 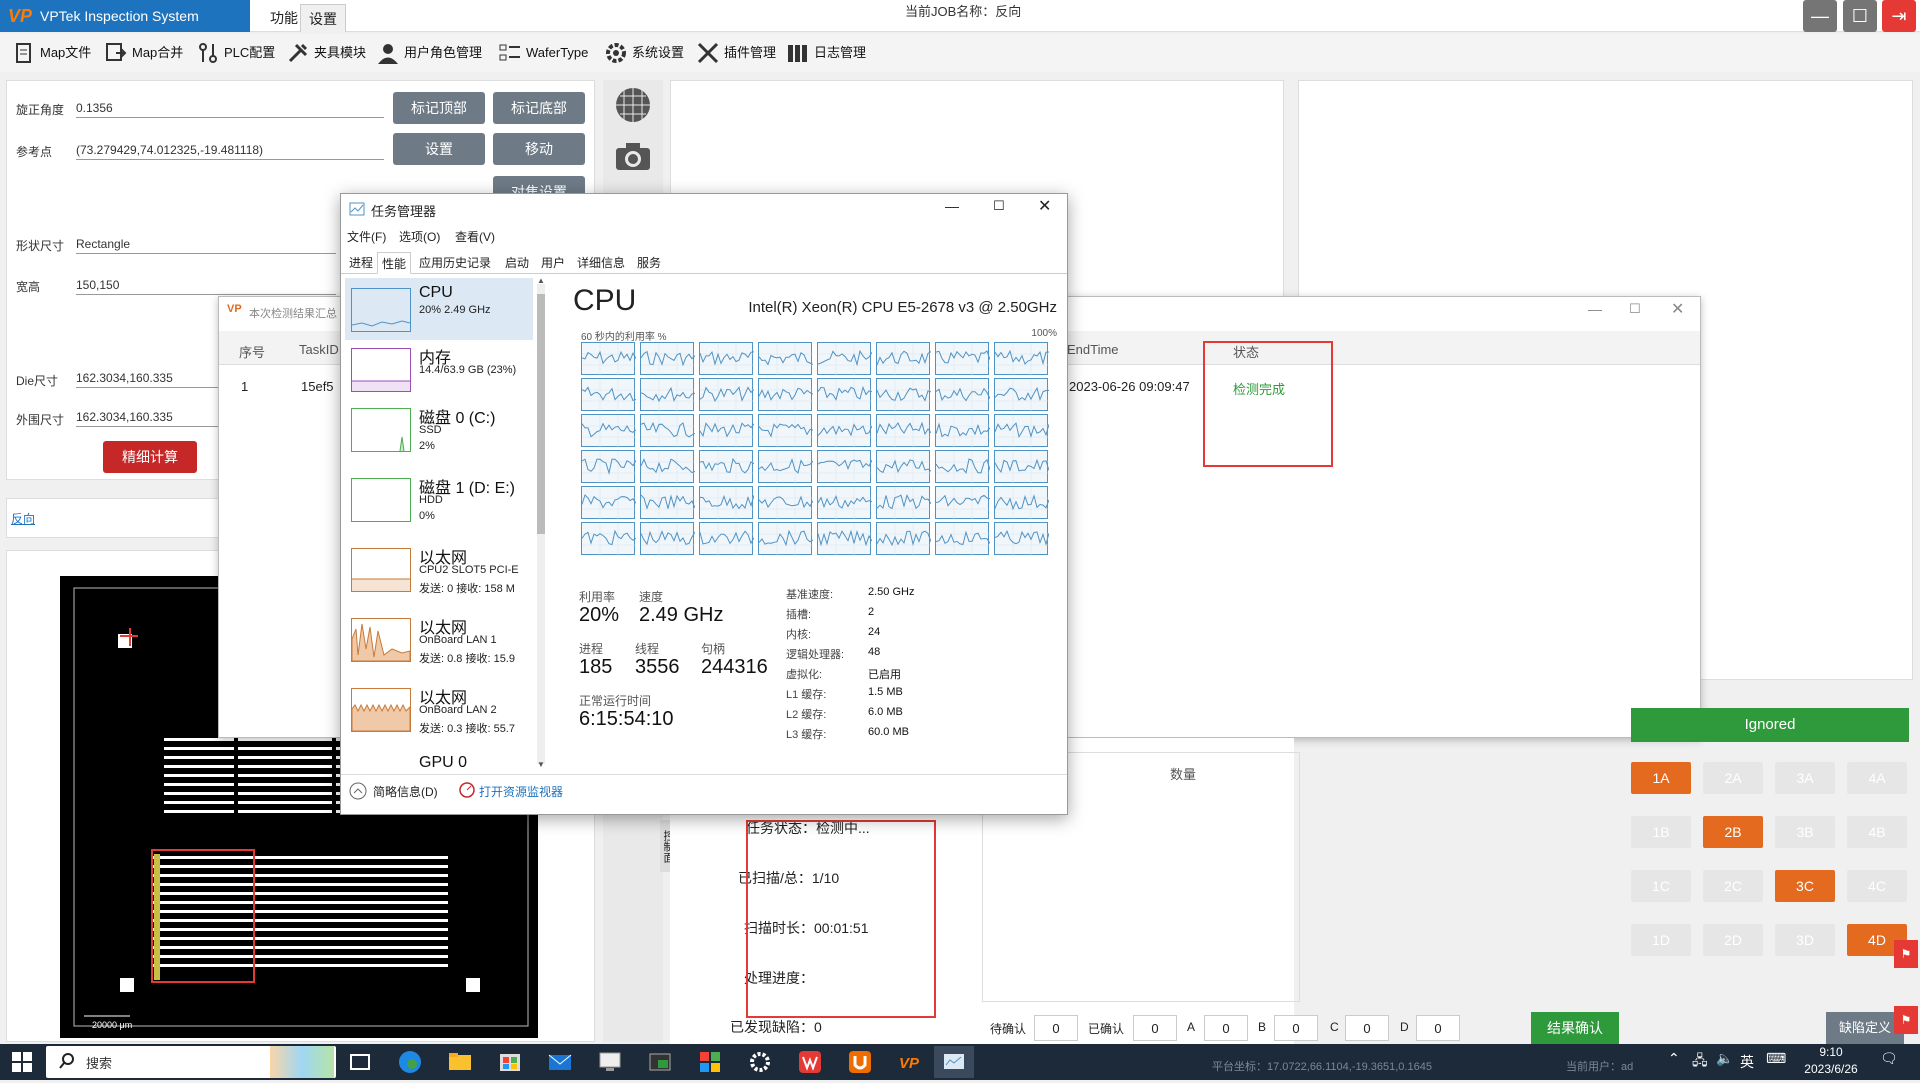 What do you see at coordinates (1733, 886) in the screenshot?
I see `region-tile: 2C` at bounding box center [1733, 886].